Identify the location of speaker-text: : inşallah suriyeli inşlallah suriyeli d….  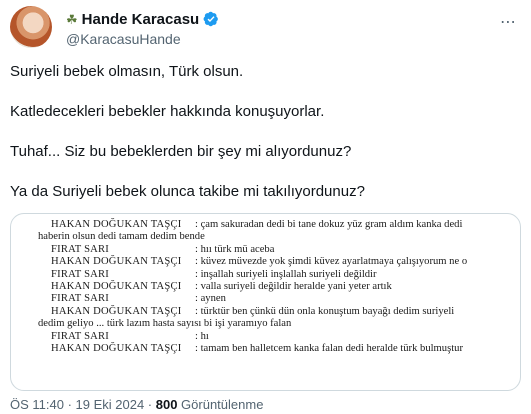
(286, 274).